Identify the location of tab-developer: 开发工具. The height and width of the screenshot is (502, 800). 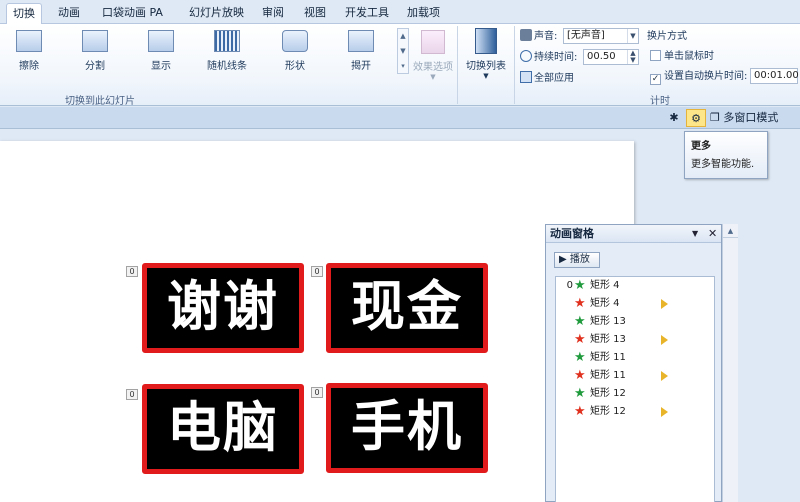
(367, 13).